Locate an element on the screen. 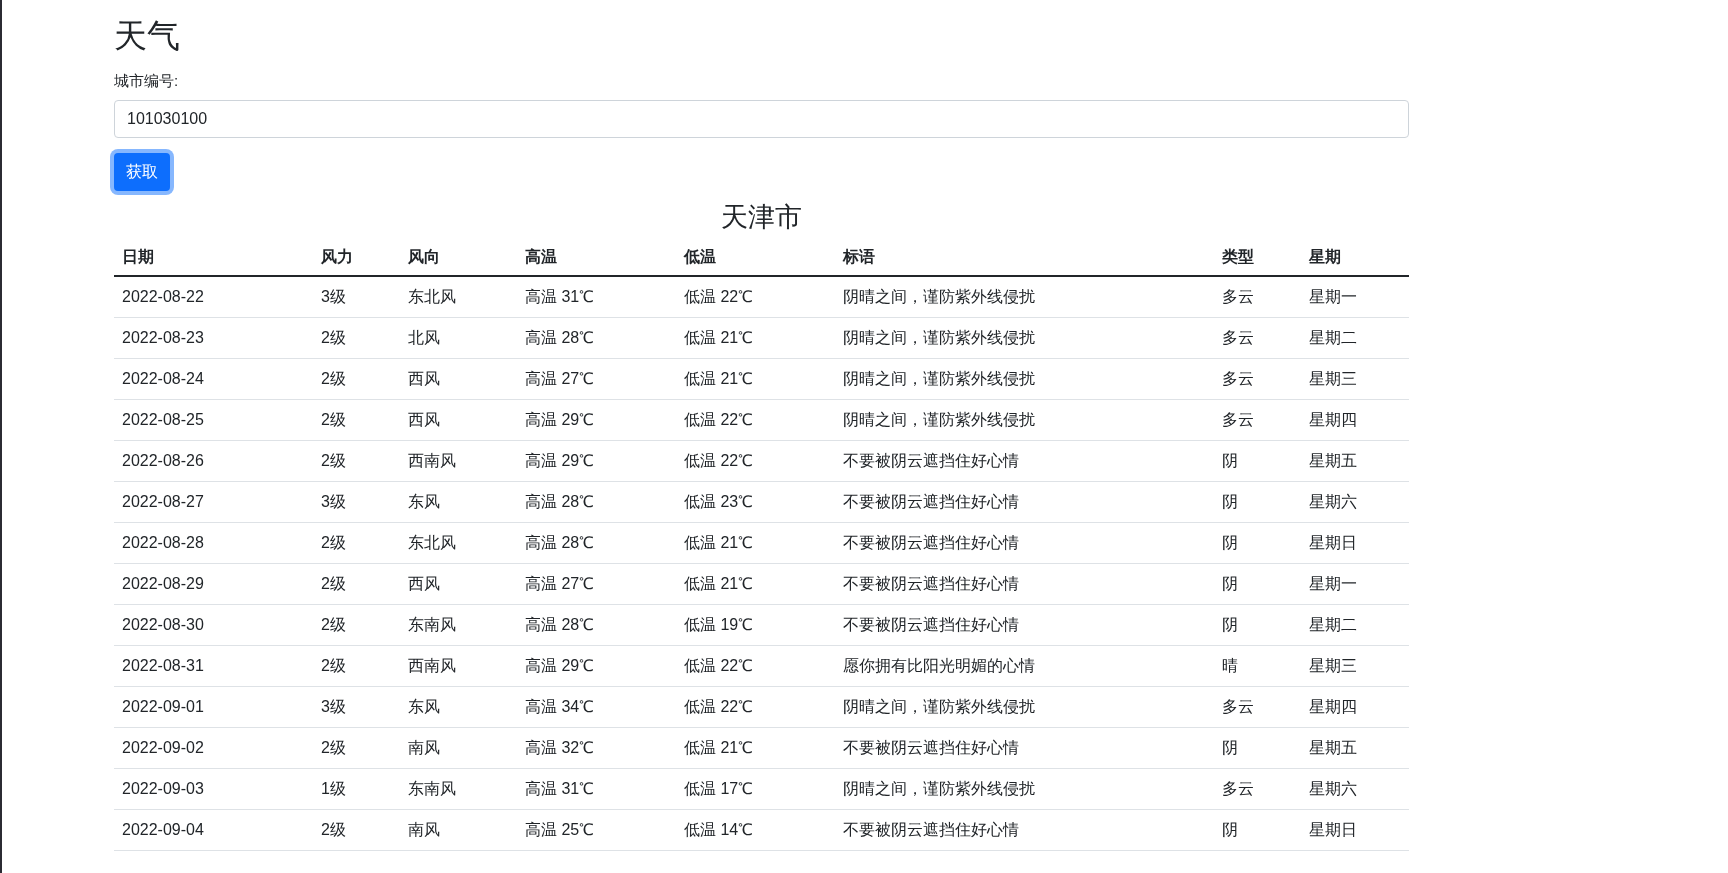 The width and height of the screenshot is (1728, 873). table-cell: 2022-08-30 is located at coordinates (213, 624).